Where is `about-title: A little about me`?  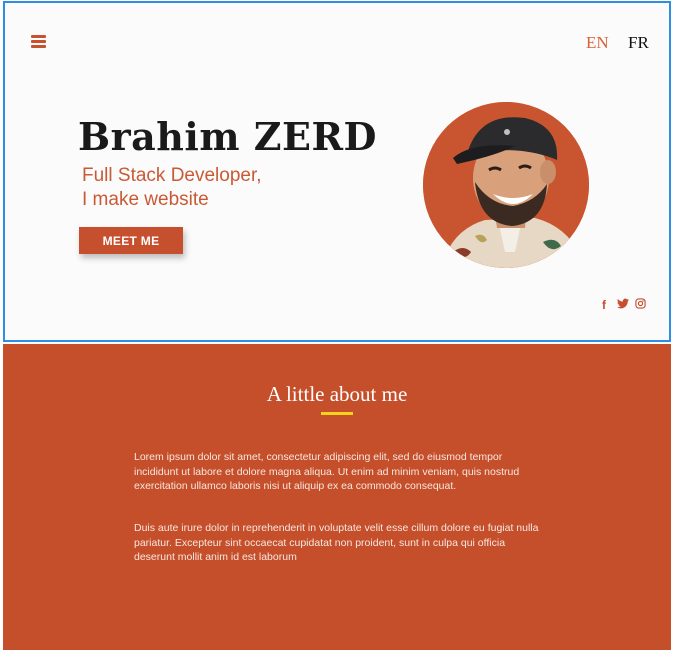 about-title: A little about me is located at coordinates (337, 394).